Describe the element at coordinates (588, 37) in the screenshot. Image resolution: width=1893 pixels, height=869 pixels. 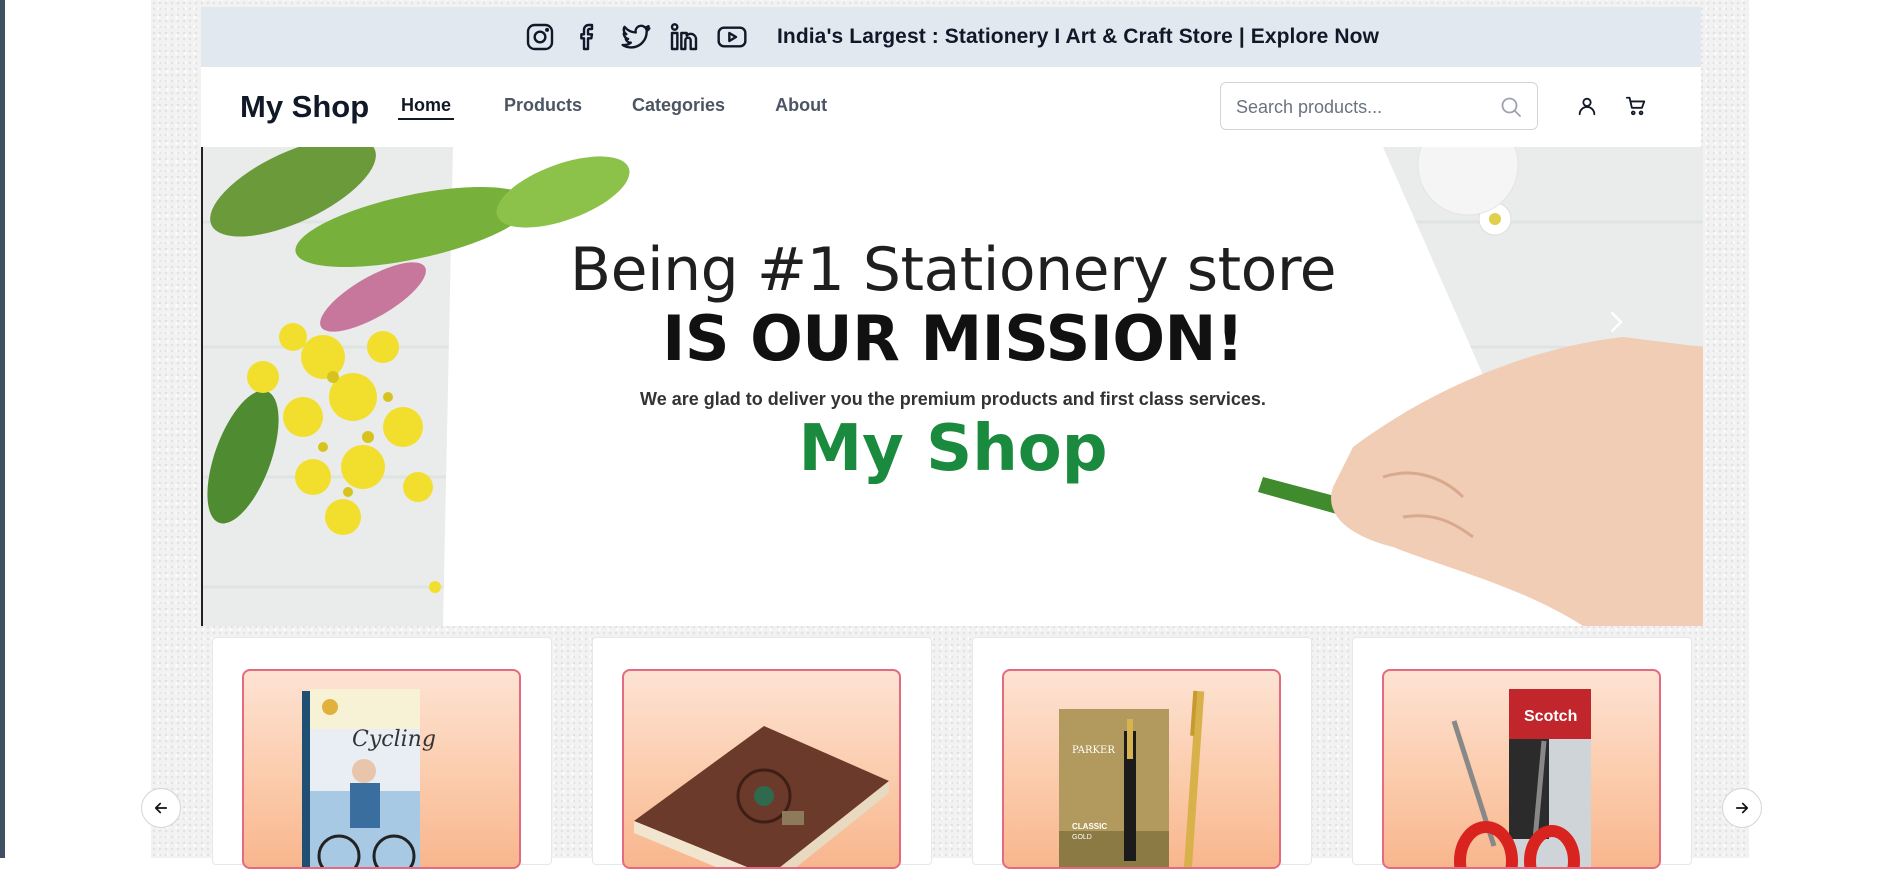
I see `facebook-icon` at that location.